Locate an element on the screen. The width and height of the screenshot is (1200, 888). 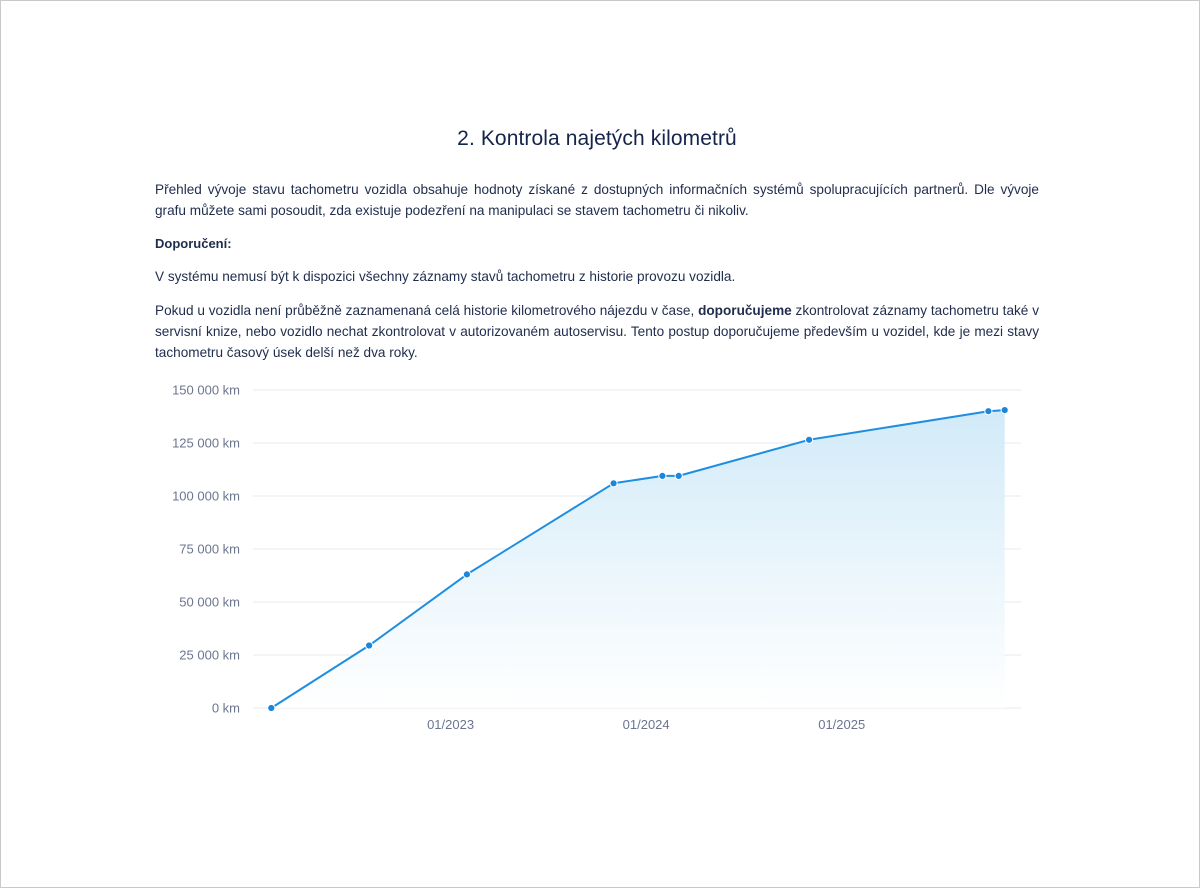
x-tick-label: 01/2025 is located at coordinates (841, 724).